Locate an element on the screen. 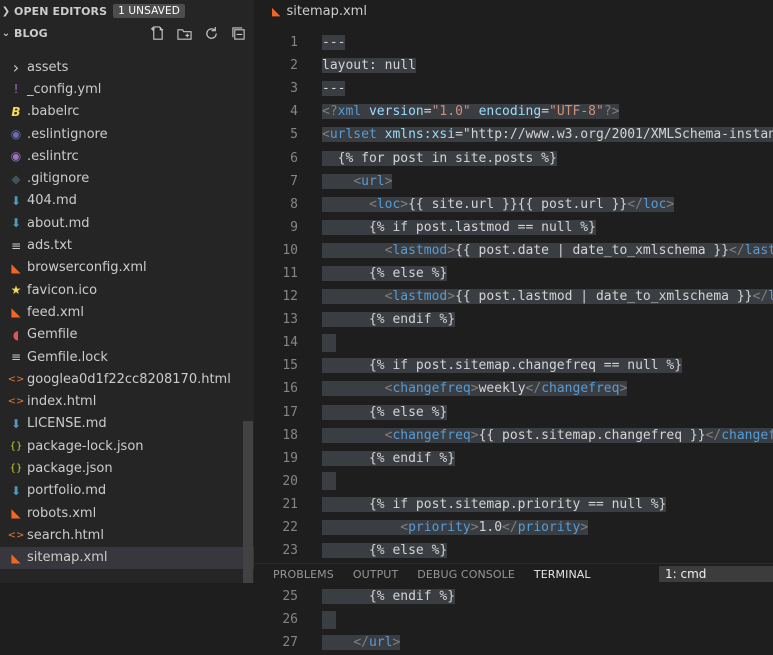 This screenshot has height=655, width=773. code-line: 6 {% for post in site.posts %} is located at coordinates (513, 157).